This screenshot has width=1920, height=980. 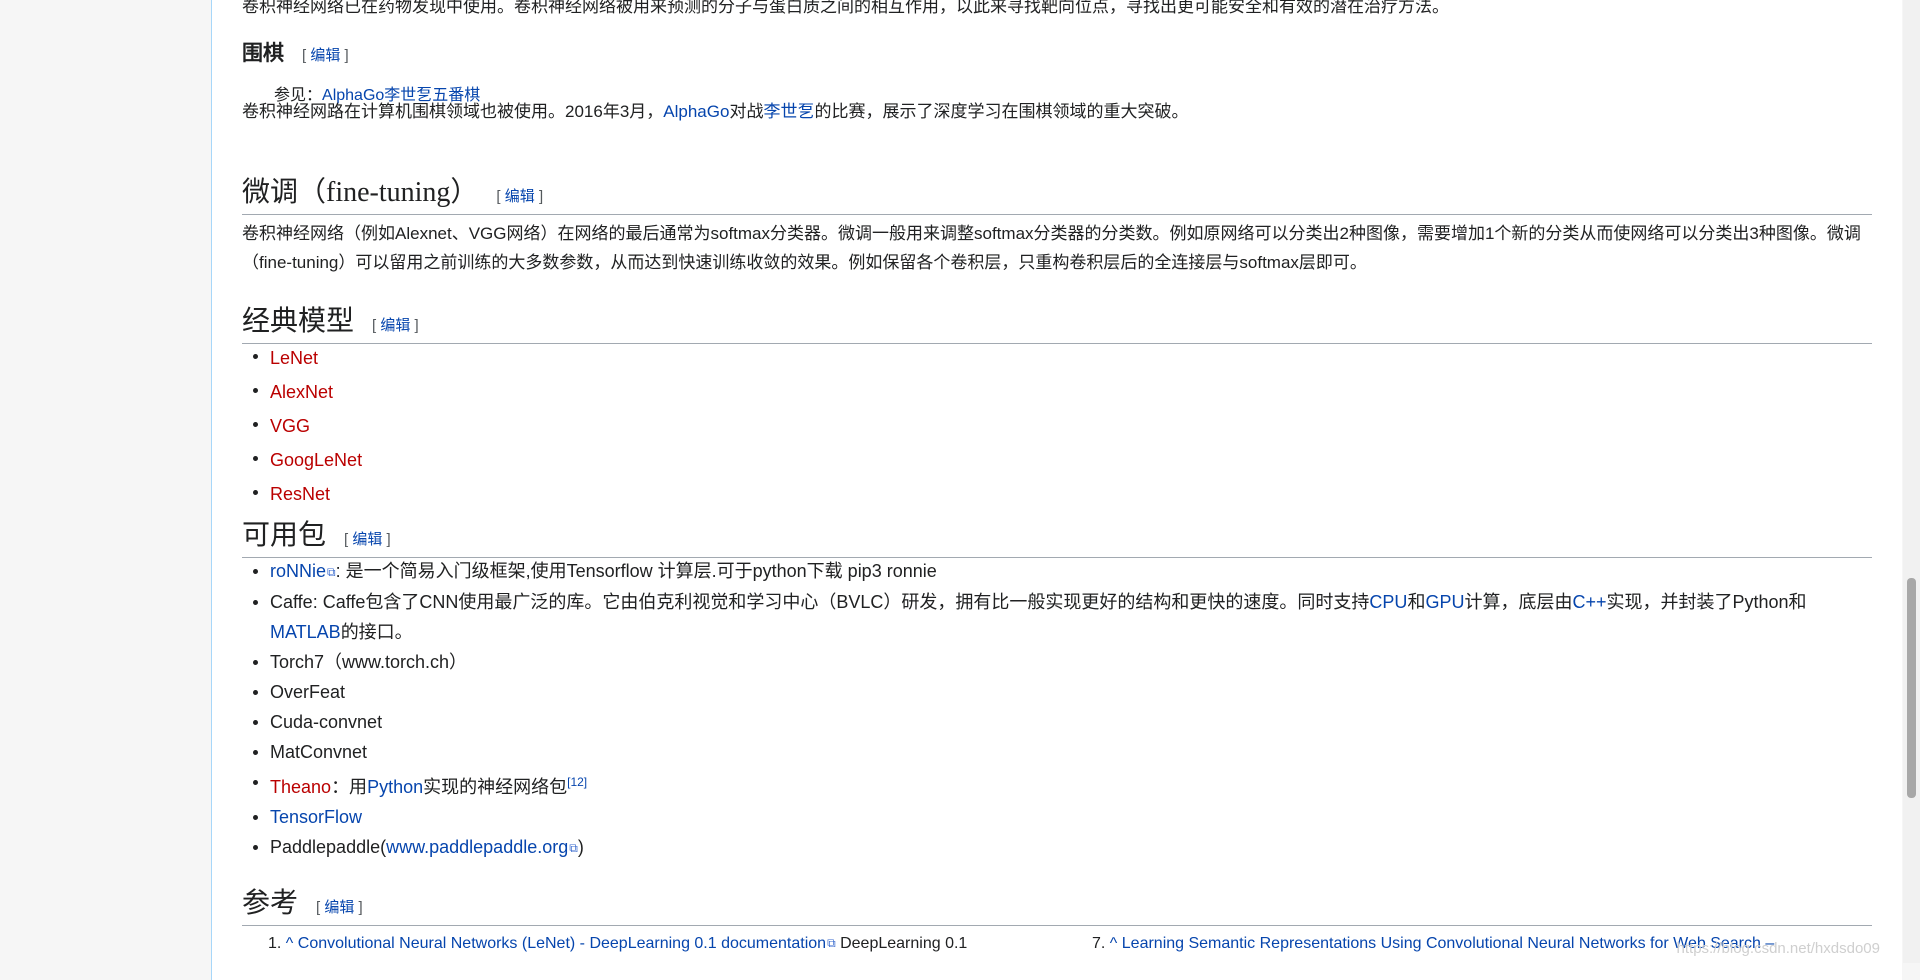 I want to click on item-text: 计算，底层由, so click(x=1518, y=602).